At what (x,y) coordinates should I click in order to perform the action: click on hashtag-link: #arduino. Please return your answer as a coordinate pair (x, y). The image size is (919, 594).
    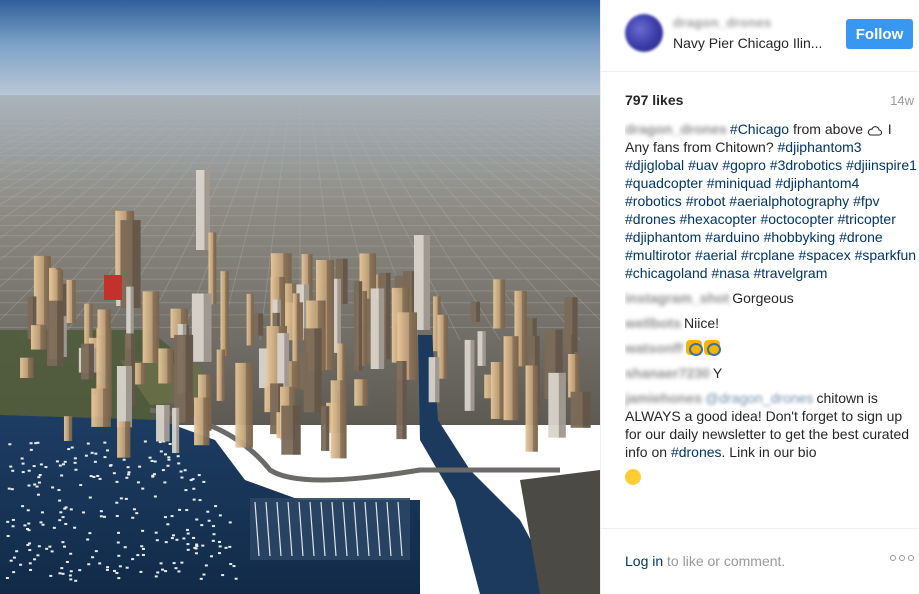
    Looking at the image, I should click on (732, 237).